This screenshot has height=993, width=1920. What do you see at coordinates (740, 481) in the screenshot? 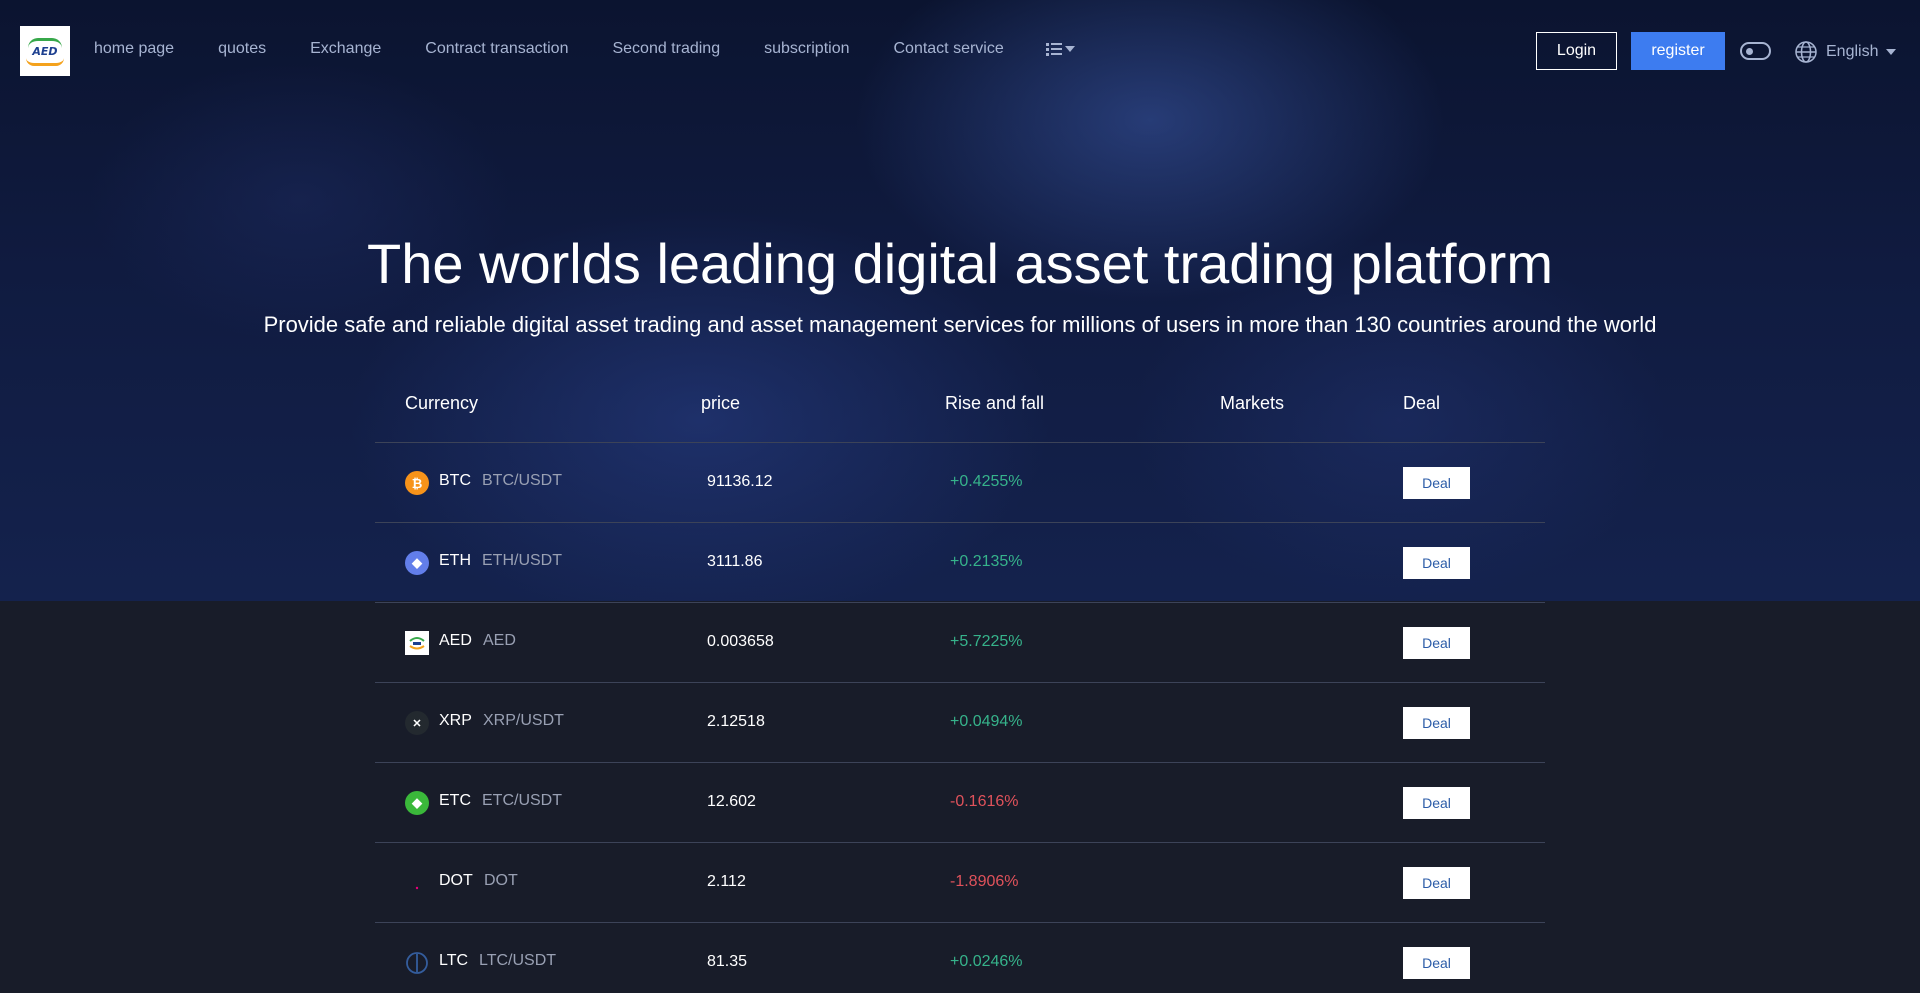
I see `coin-price: 91136.12` at bounding box center [740, 481].